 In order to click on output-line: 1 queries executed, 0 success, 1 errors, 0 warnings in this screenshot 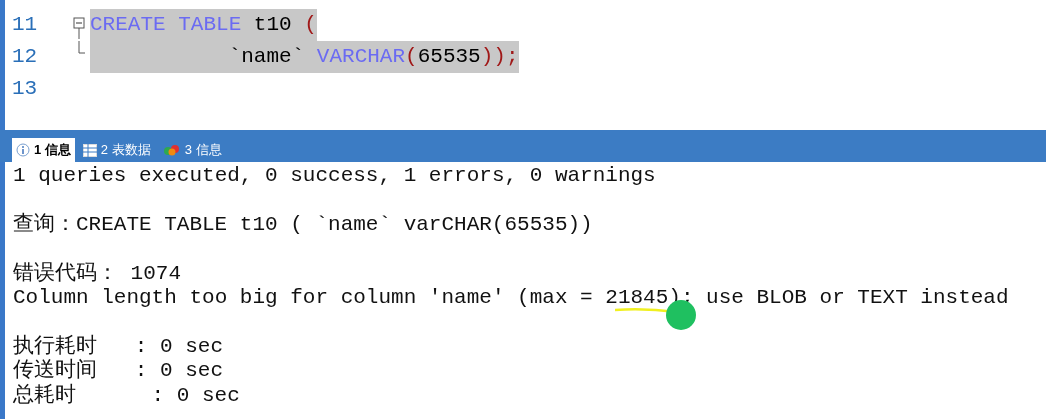, I will do `click(335, 176)`.